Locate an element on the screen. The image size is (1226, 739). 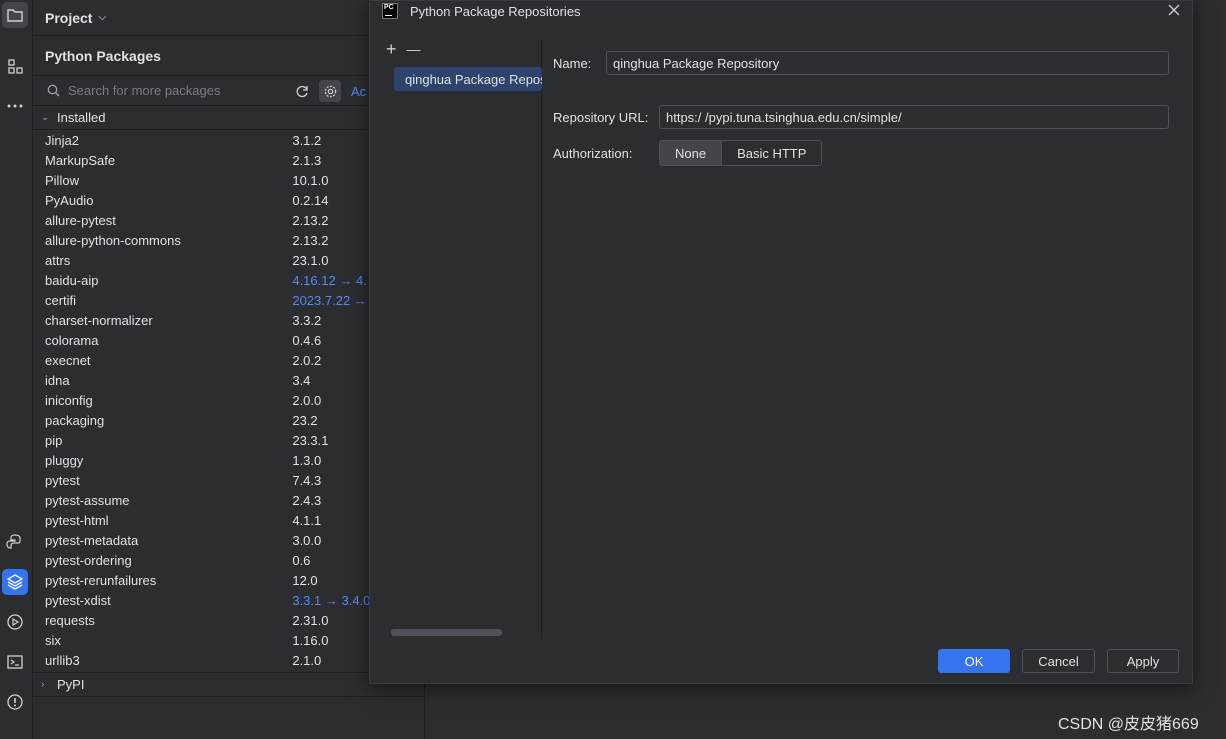
package-row: execnet 2.0.2 is located at coordinates (228, 360).